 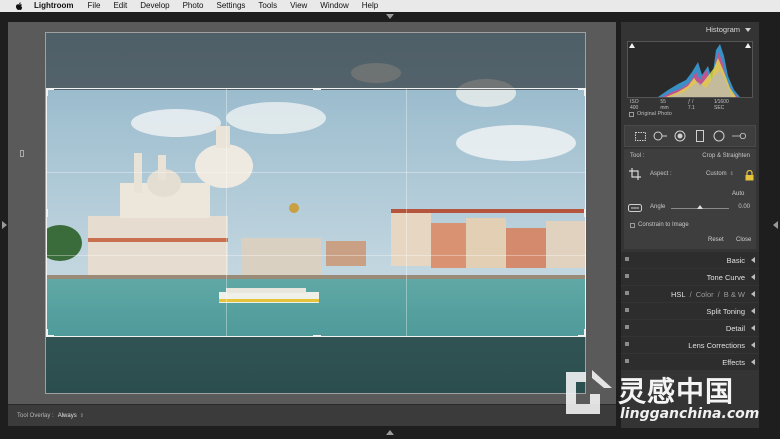 I want to click on collapse-triangle-icon, so click(x=748, y=29).